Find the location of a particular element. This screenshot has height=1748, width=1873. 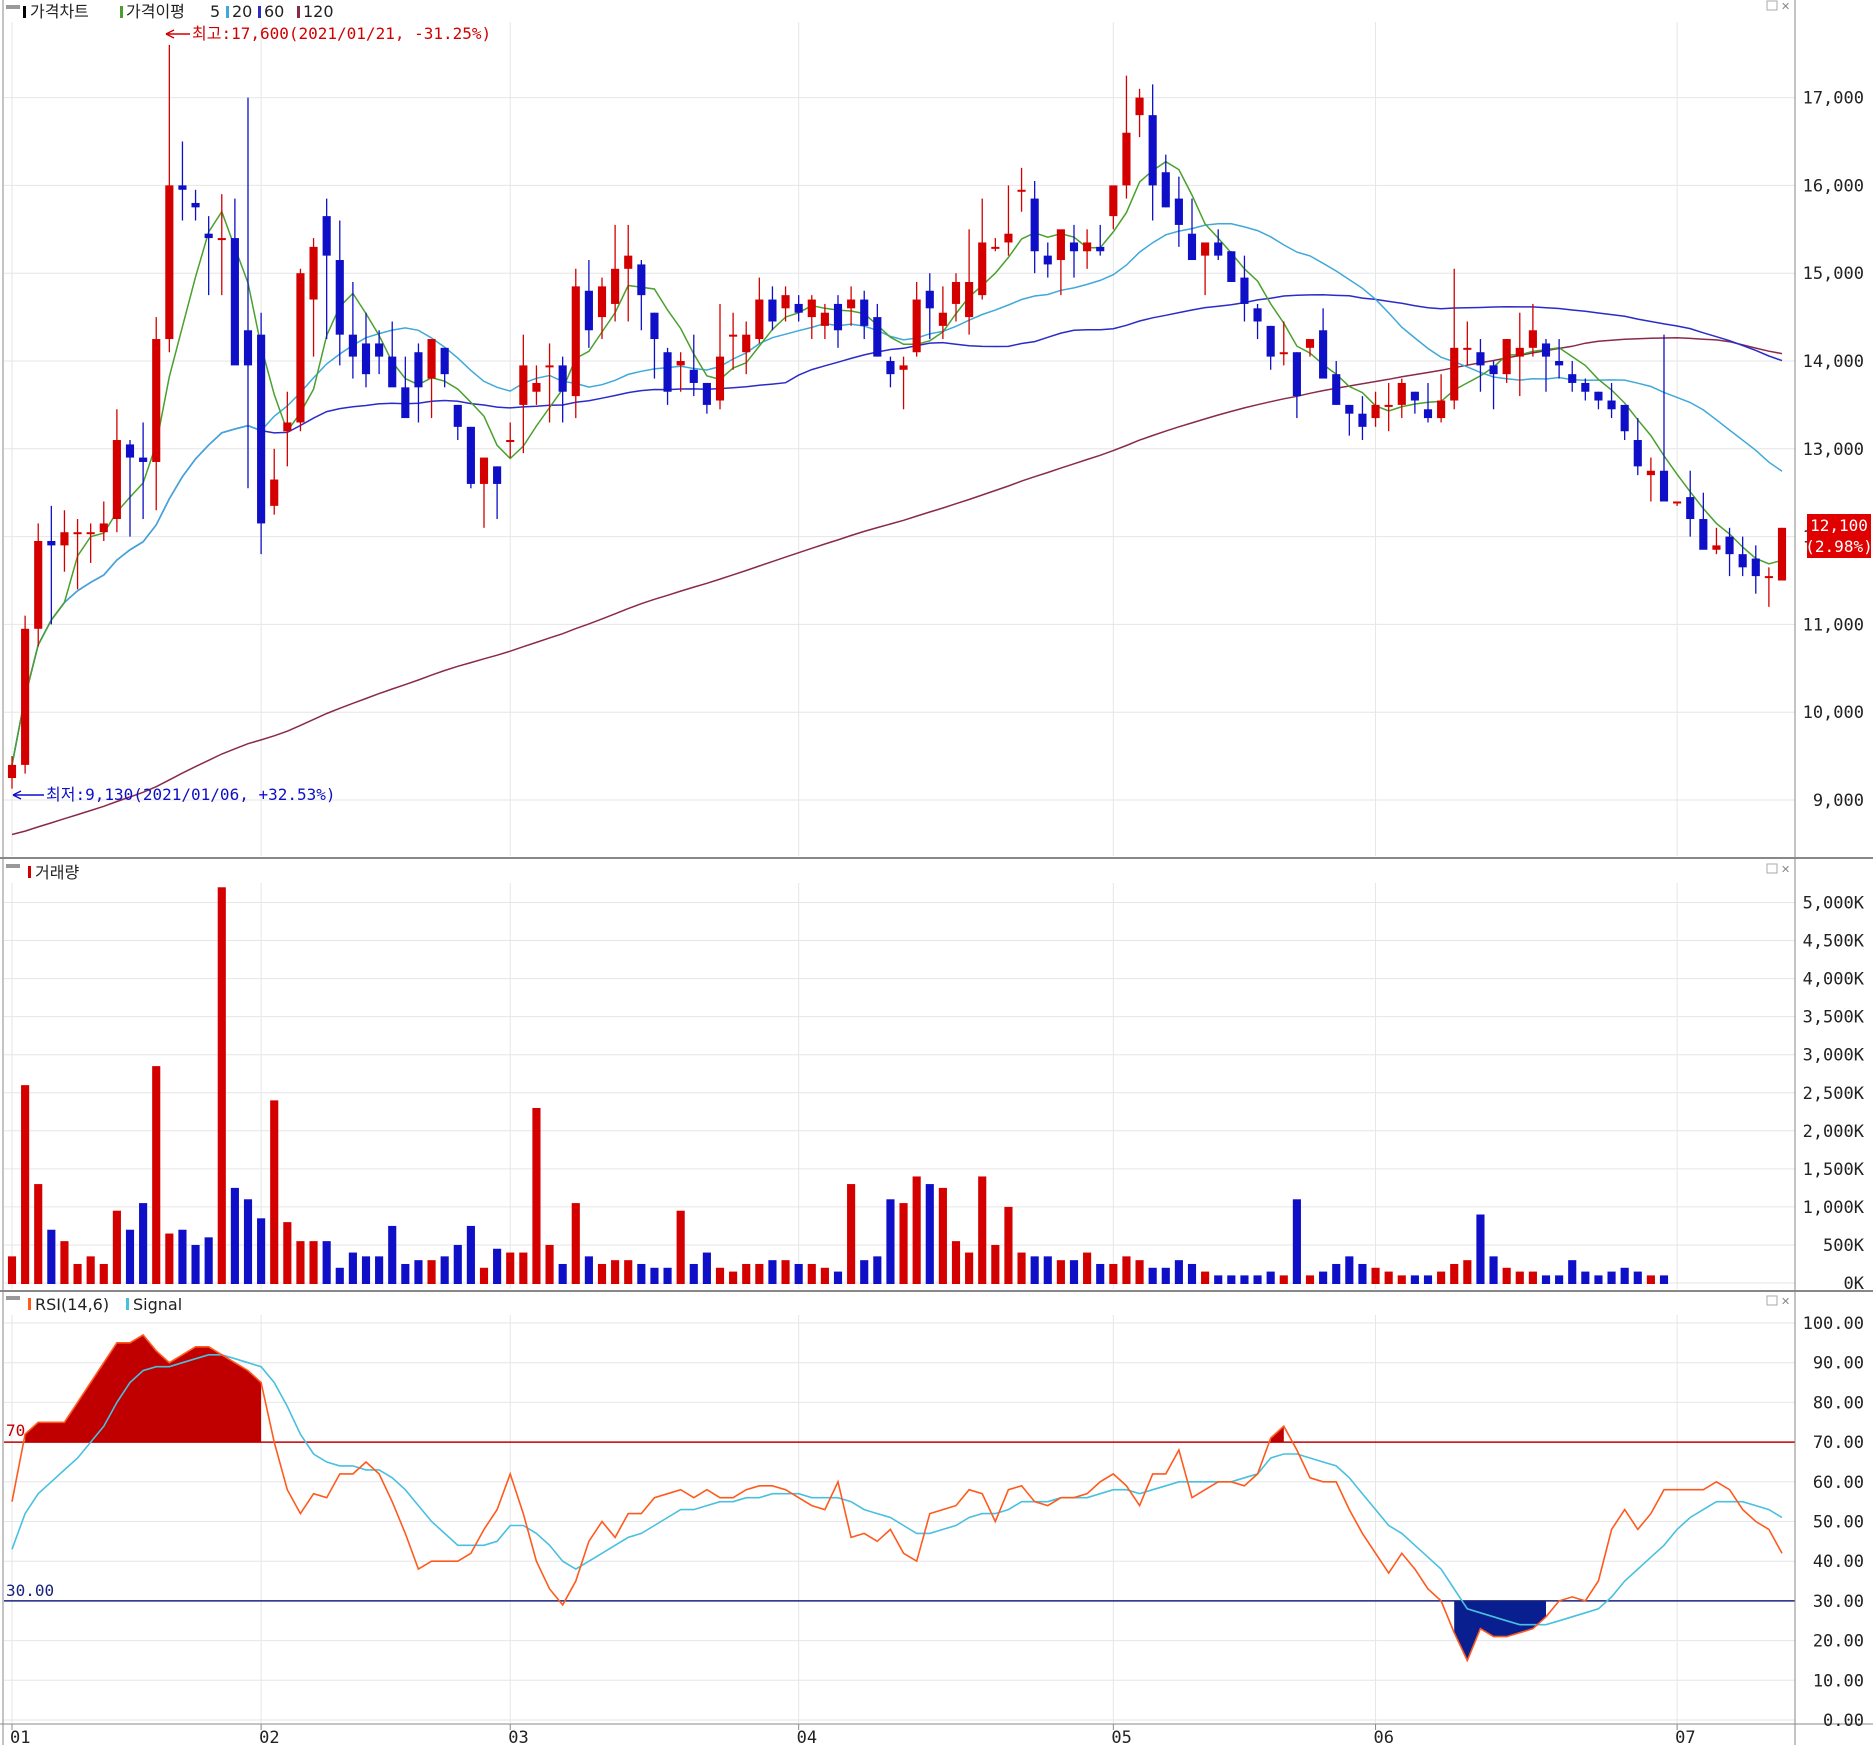

rsi-tick-label: 50.00 is located at coordinates (1838, 1523).